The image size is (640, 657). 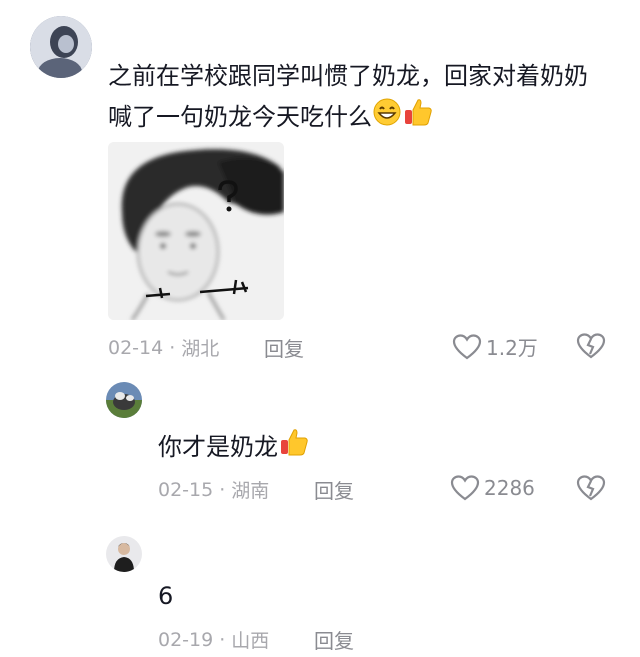 What do you see at coordinates (348, 96) in the screenshot?
I see `comment-text: 之前在学校跟同学叫惯了奶龙，回家对着奶奶喊了一句奶龙今天吃什么` at bounding box center [348, 96].